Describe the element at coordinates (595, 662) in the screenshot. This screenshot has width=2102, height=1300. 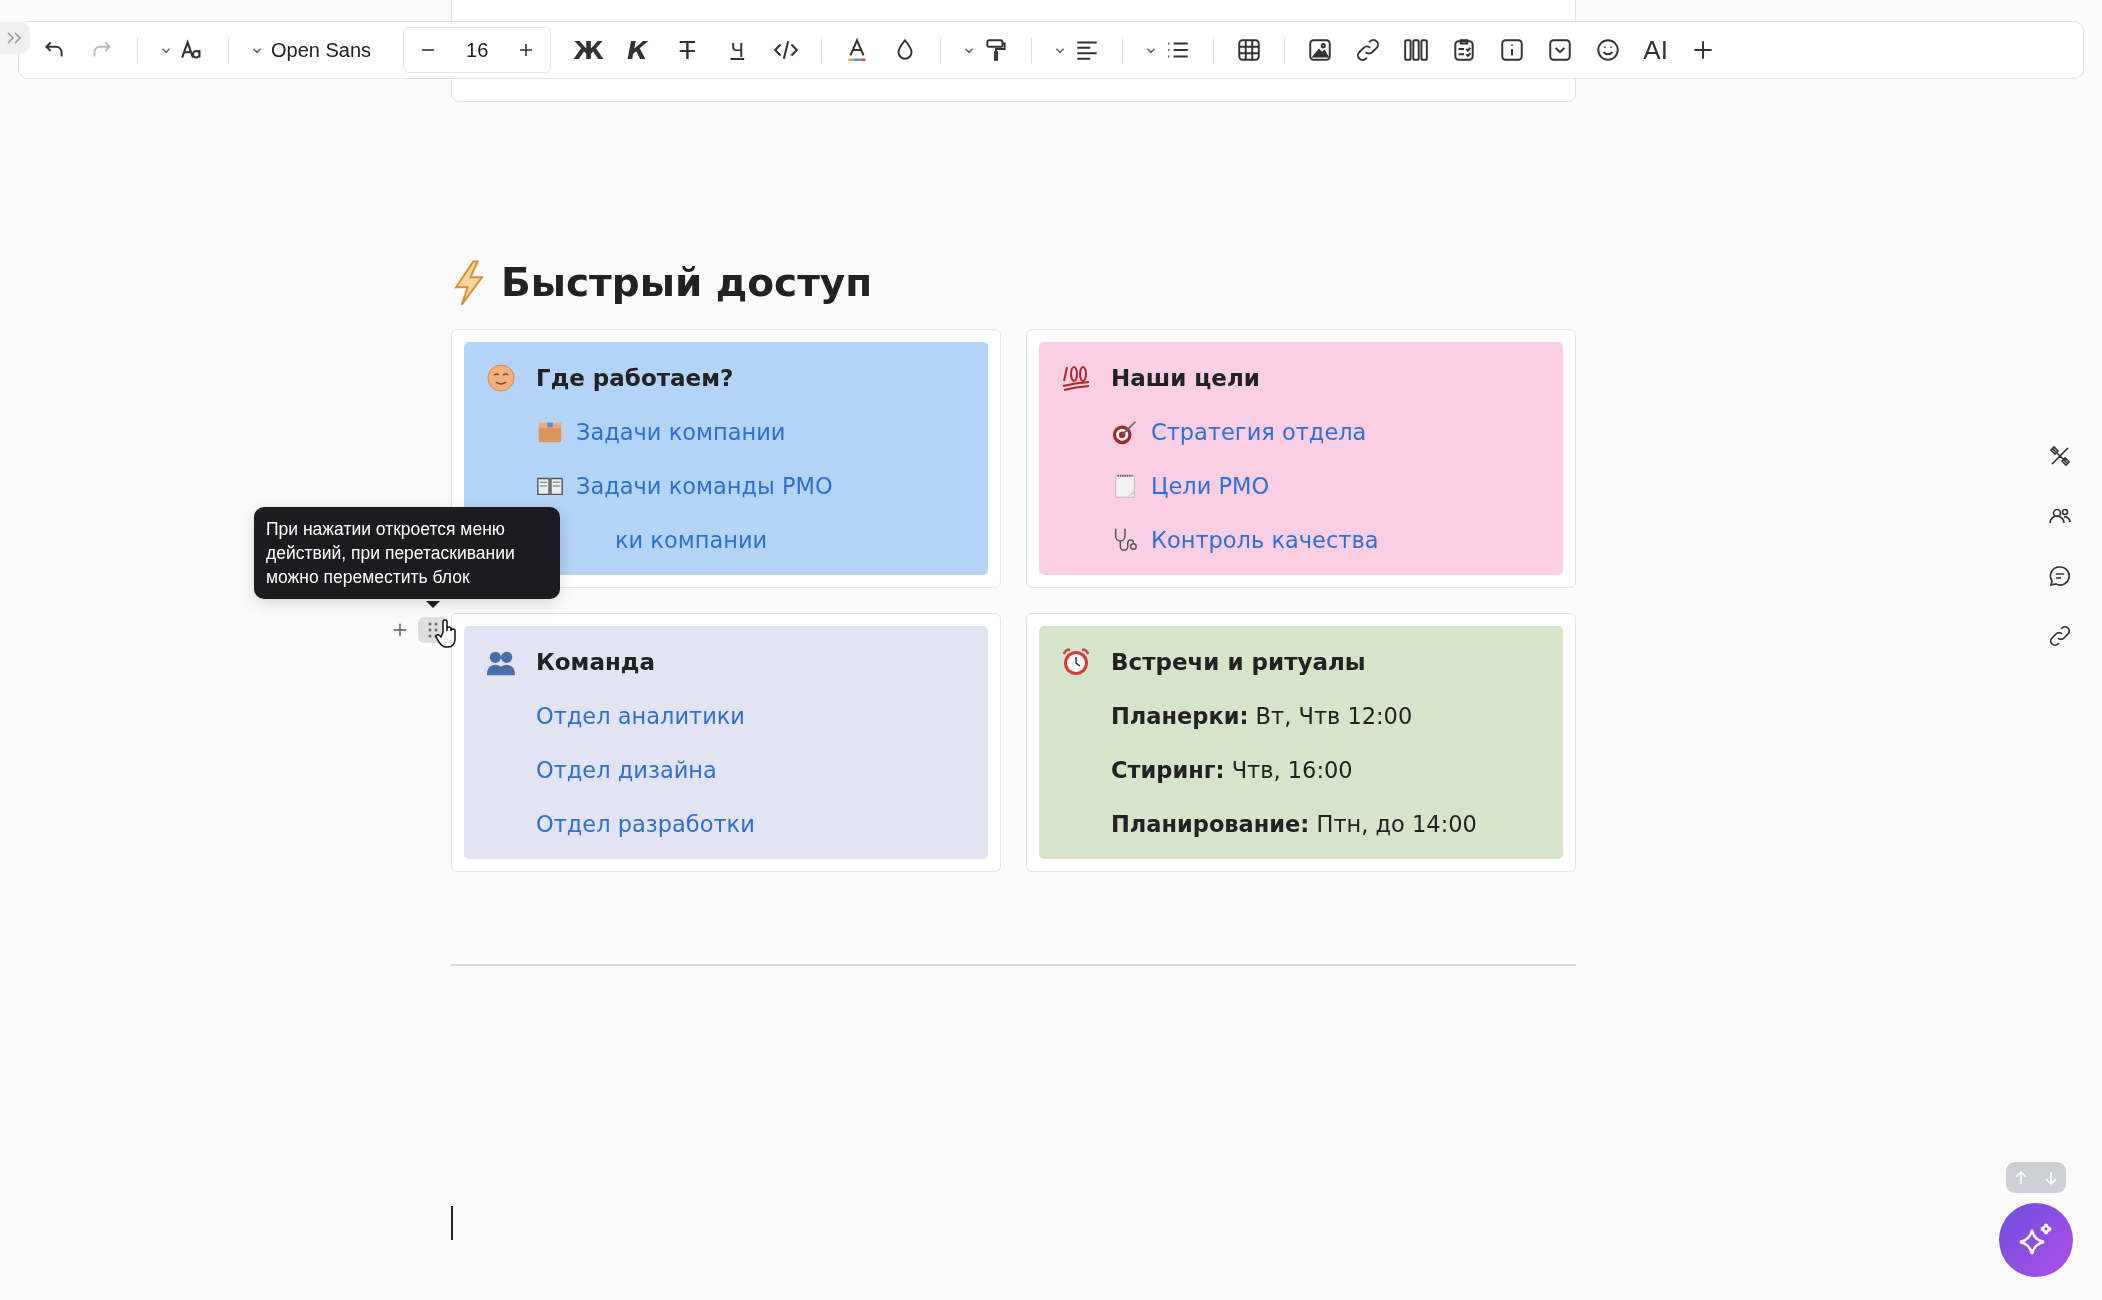
I see `card-title: Команда` at that location.